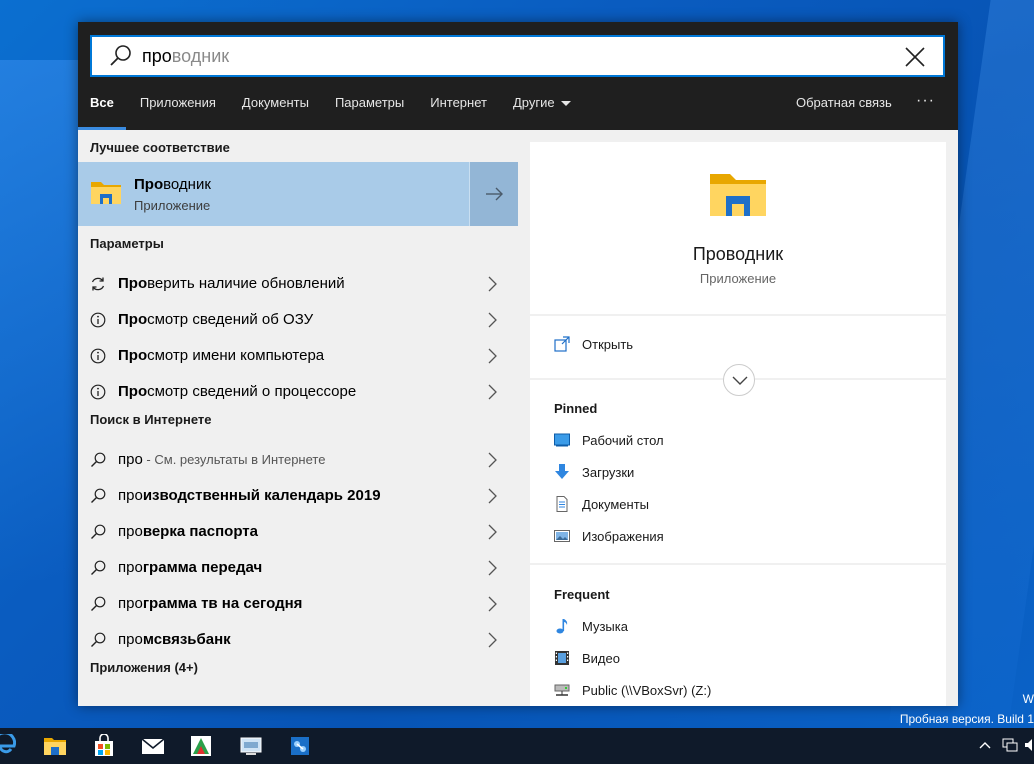 This screenshot has width=1034, height=764. What do you see at coordinates (55, 746) in the screenshot?
I see `file-explorer-taskbar-icon` at bounding box center [55, 746].